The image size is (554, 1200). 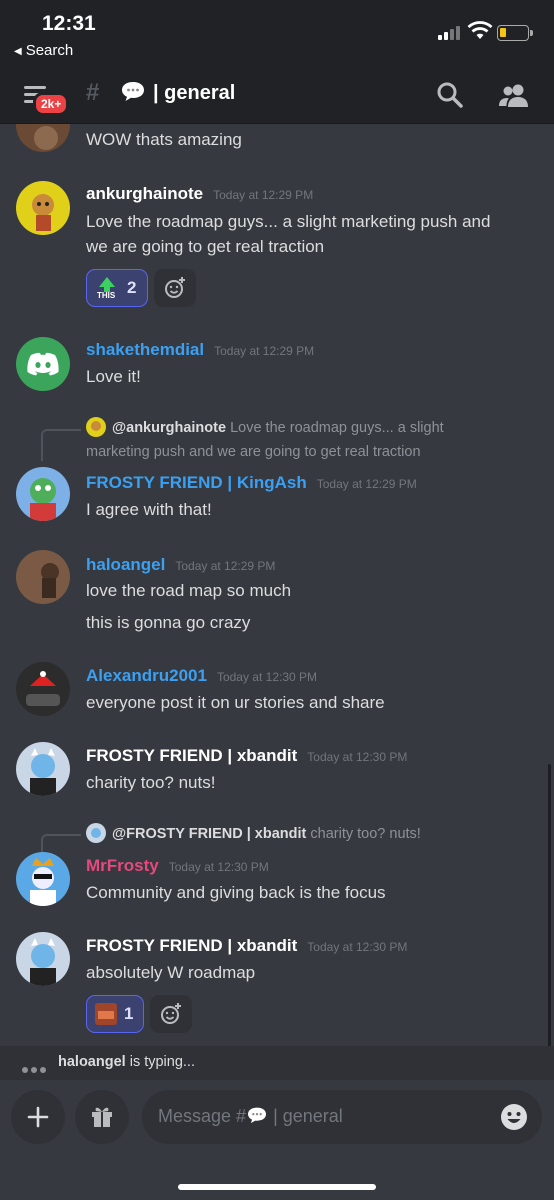 I want to click on username: haloangel, so click(x=125, y=564).